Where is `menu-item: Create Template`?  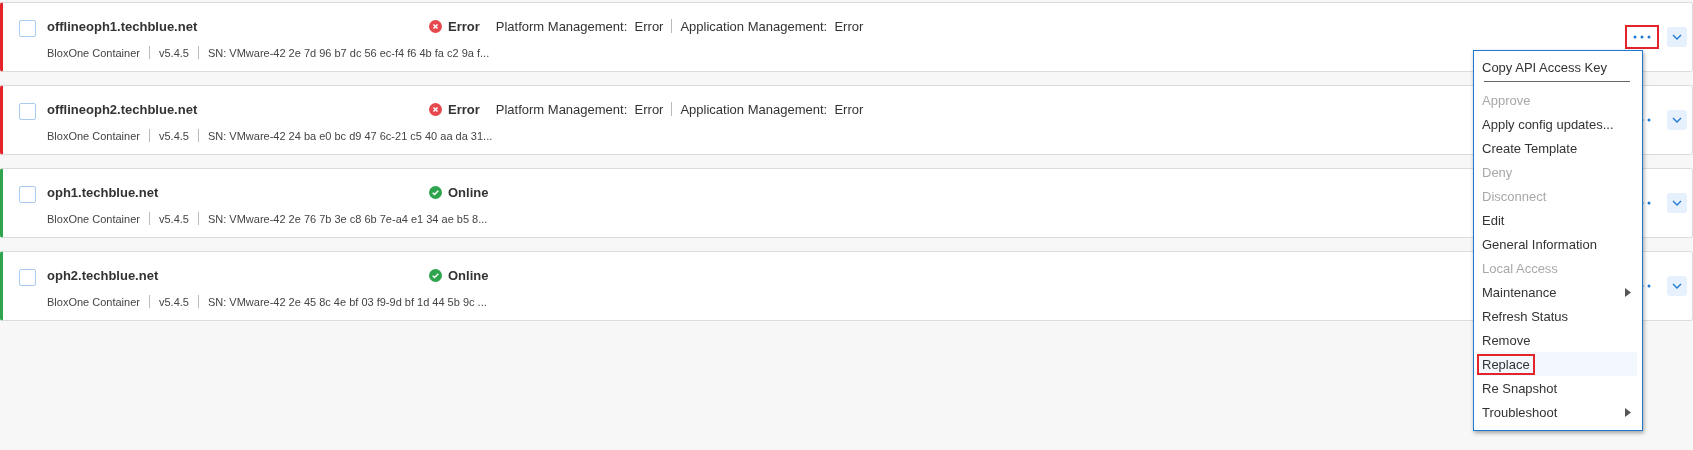
menu-item: Create Template is located at coordinates (1558, 148).